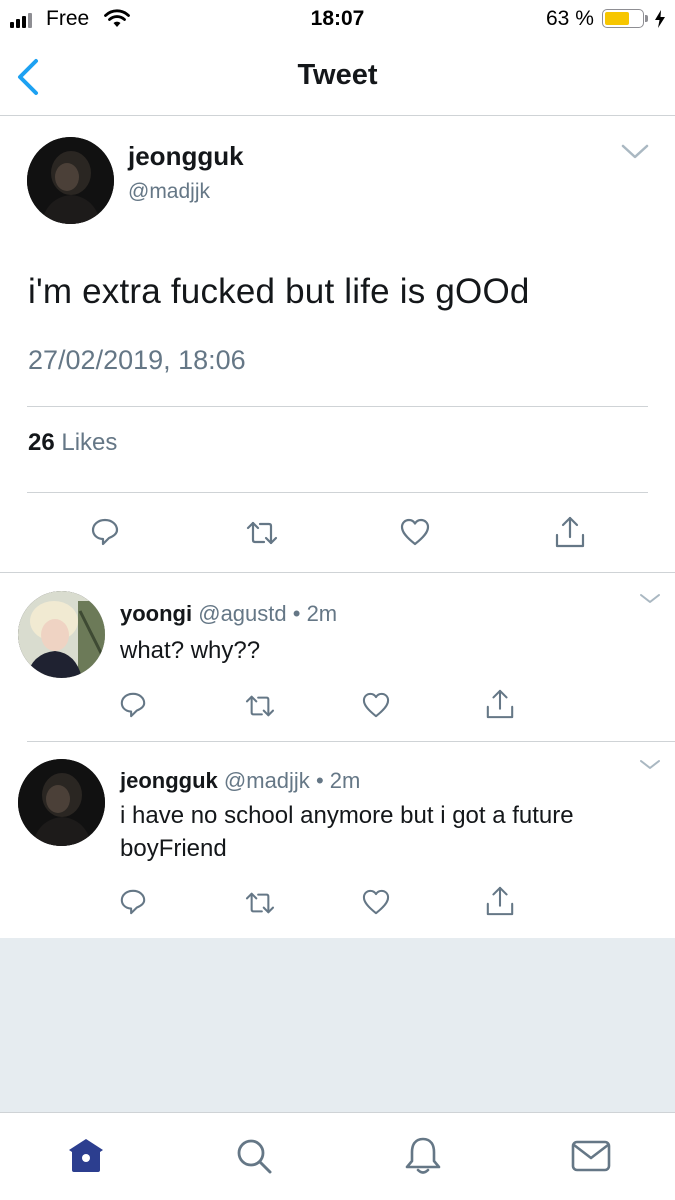 The image size is (675, 1200). What do you see at coordinates (351, 741) in the screenshot?
I see `reply-divider` at bounding box center [351, 741].